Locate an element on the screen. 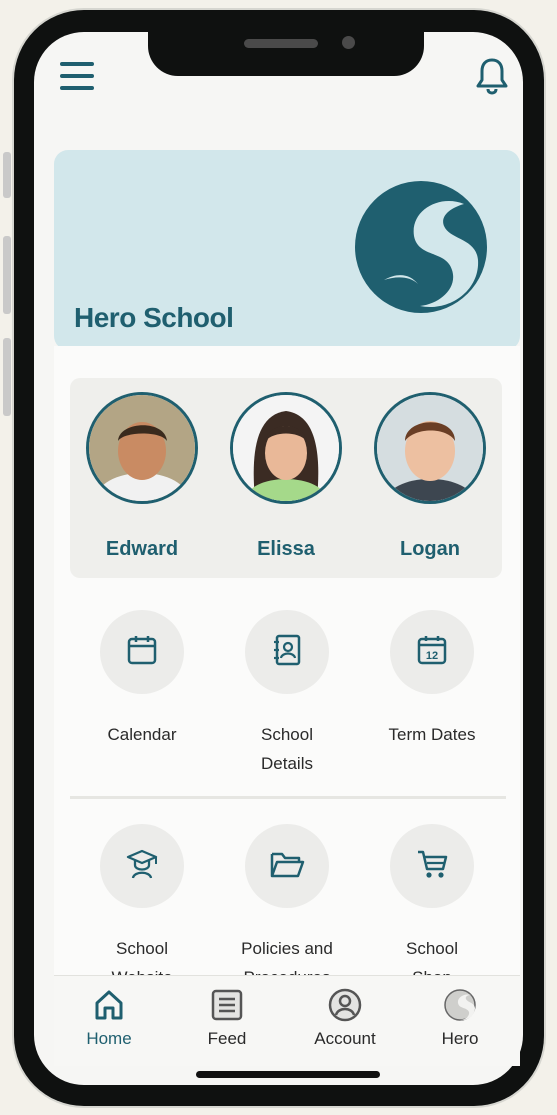 This screenshot has height=1115, width=557. tab-home: Home is located at coordinates (109, 1018).